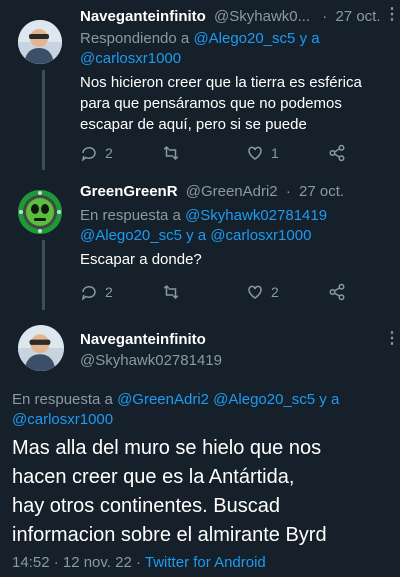  What do you see at coordinates (228, 399) in the screenshot?
I see `mention-link: @GreenAdri2 @Alego20_sc5 y a` at bounding box center [228, 399].